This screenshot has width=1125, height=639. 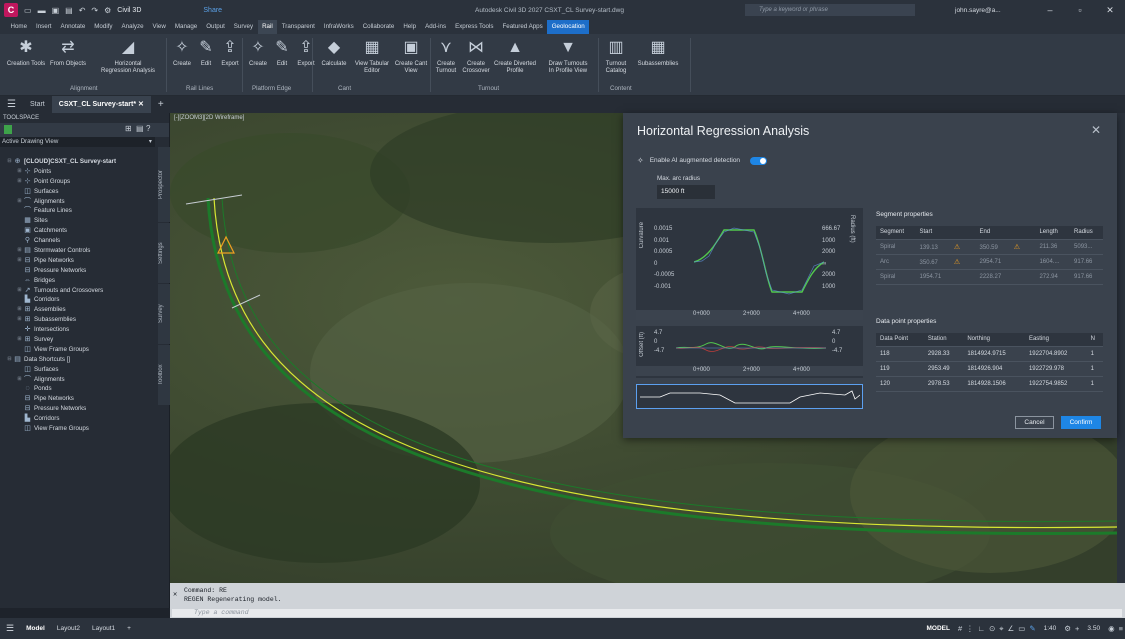 What do you see at coordinates (44, 27) in the screenshot?
I see `tab-insert: Insert` at bounding box center [44, 27].